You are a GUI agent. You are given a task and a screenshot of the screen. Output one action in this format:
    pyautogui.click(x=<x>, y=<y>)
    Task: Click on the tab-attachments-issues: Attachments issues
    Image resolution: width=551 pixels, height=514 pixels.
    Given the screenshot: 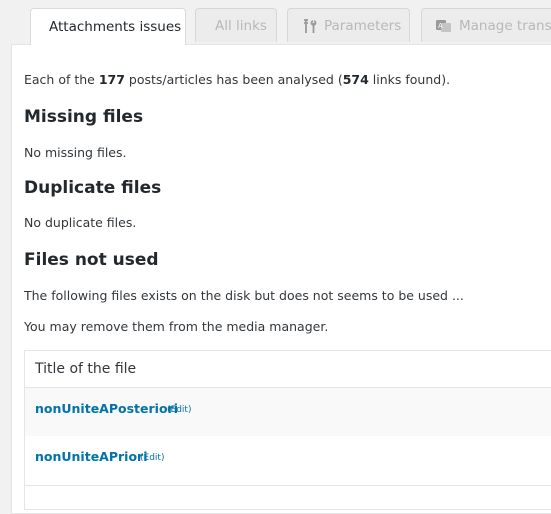 What is the action you would take?
    pyautogui.click(x=108, y=26)
    